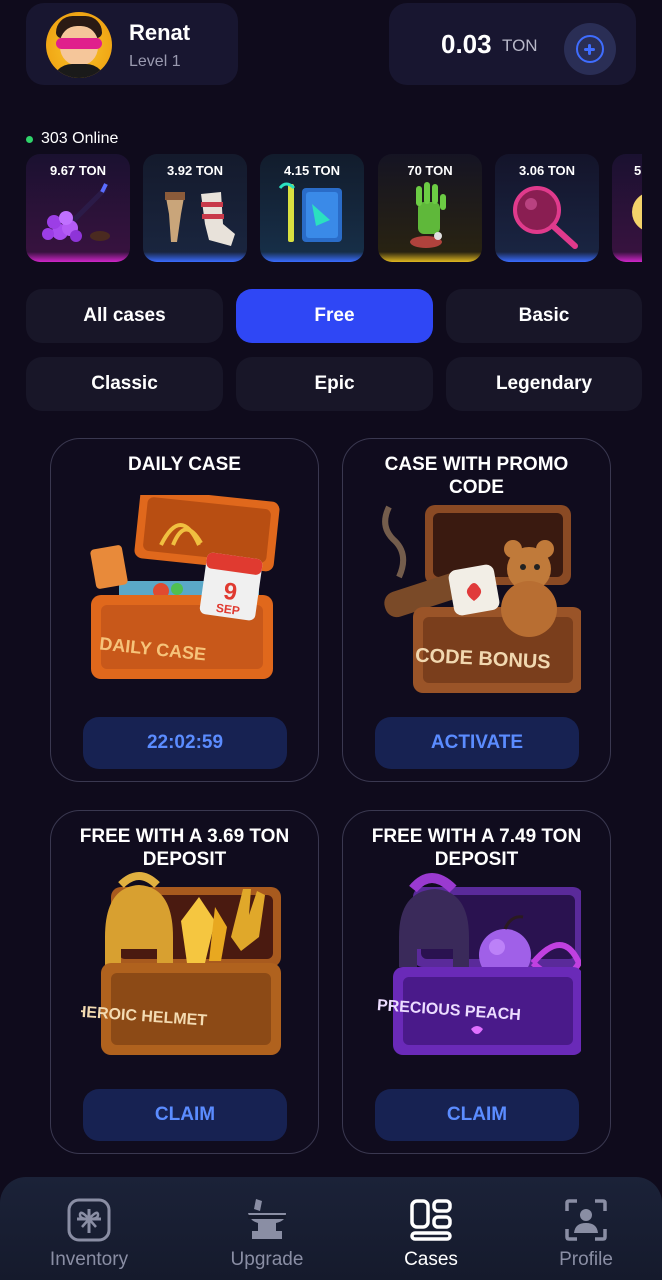  Describe the element at coordinates (478, 964) in the screenshot. I see `precious-peach-chest-image: PRECIOUS PEACH` at that location.